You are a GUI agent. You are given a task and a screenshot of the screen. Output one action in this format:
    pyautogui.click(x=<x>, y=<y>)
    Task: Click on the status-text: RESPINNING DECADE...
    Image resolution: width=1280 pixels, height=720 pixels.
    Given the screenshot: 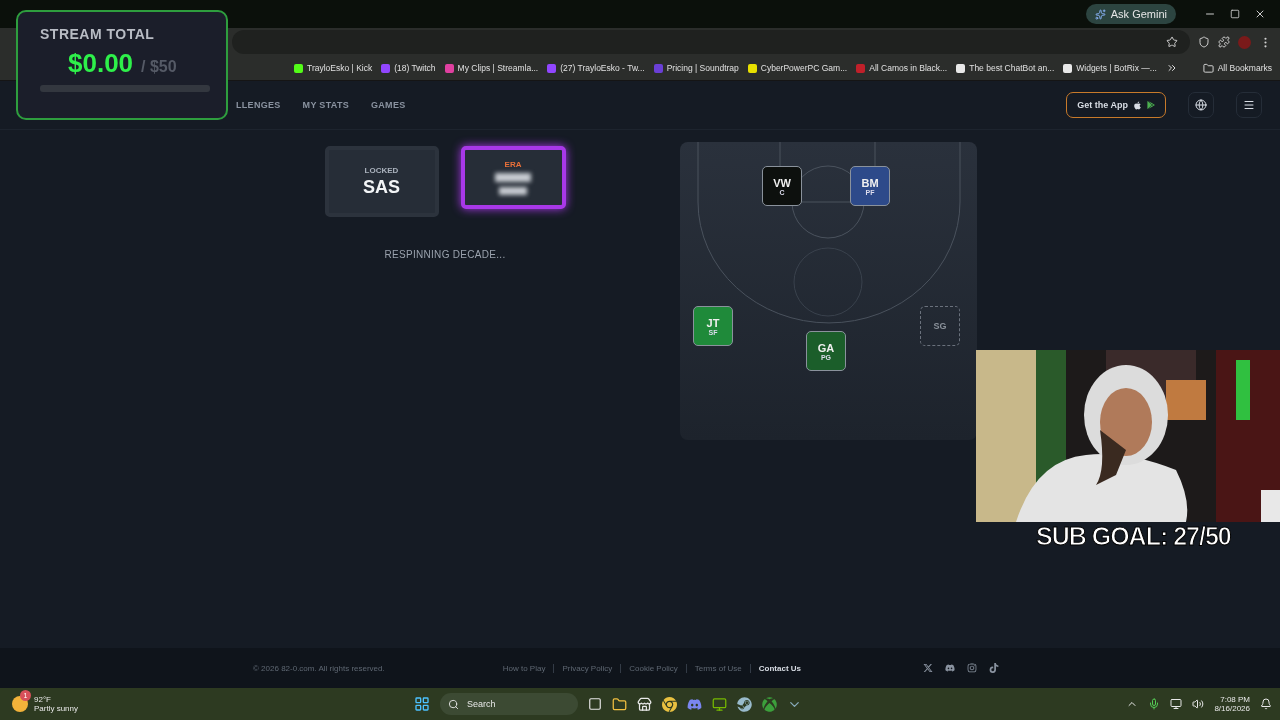 What is the action you would take?
    pyautogui.click(x=445, y=254)
    